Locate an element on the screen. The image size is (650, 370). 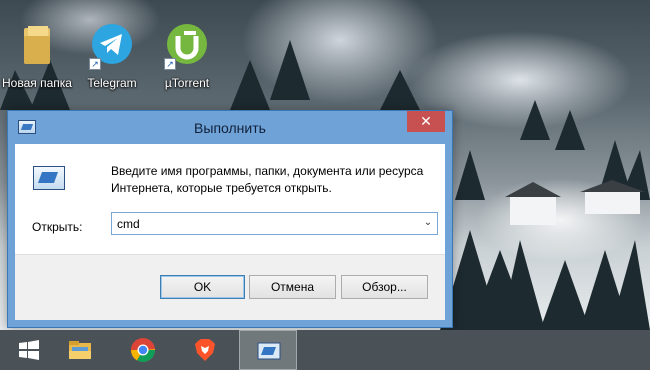
desktop-icon-telegram: ↗ Telegram is located at coordinates (112, 56).